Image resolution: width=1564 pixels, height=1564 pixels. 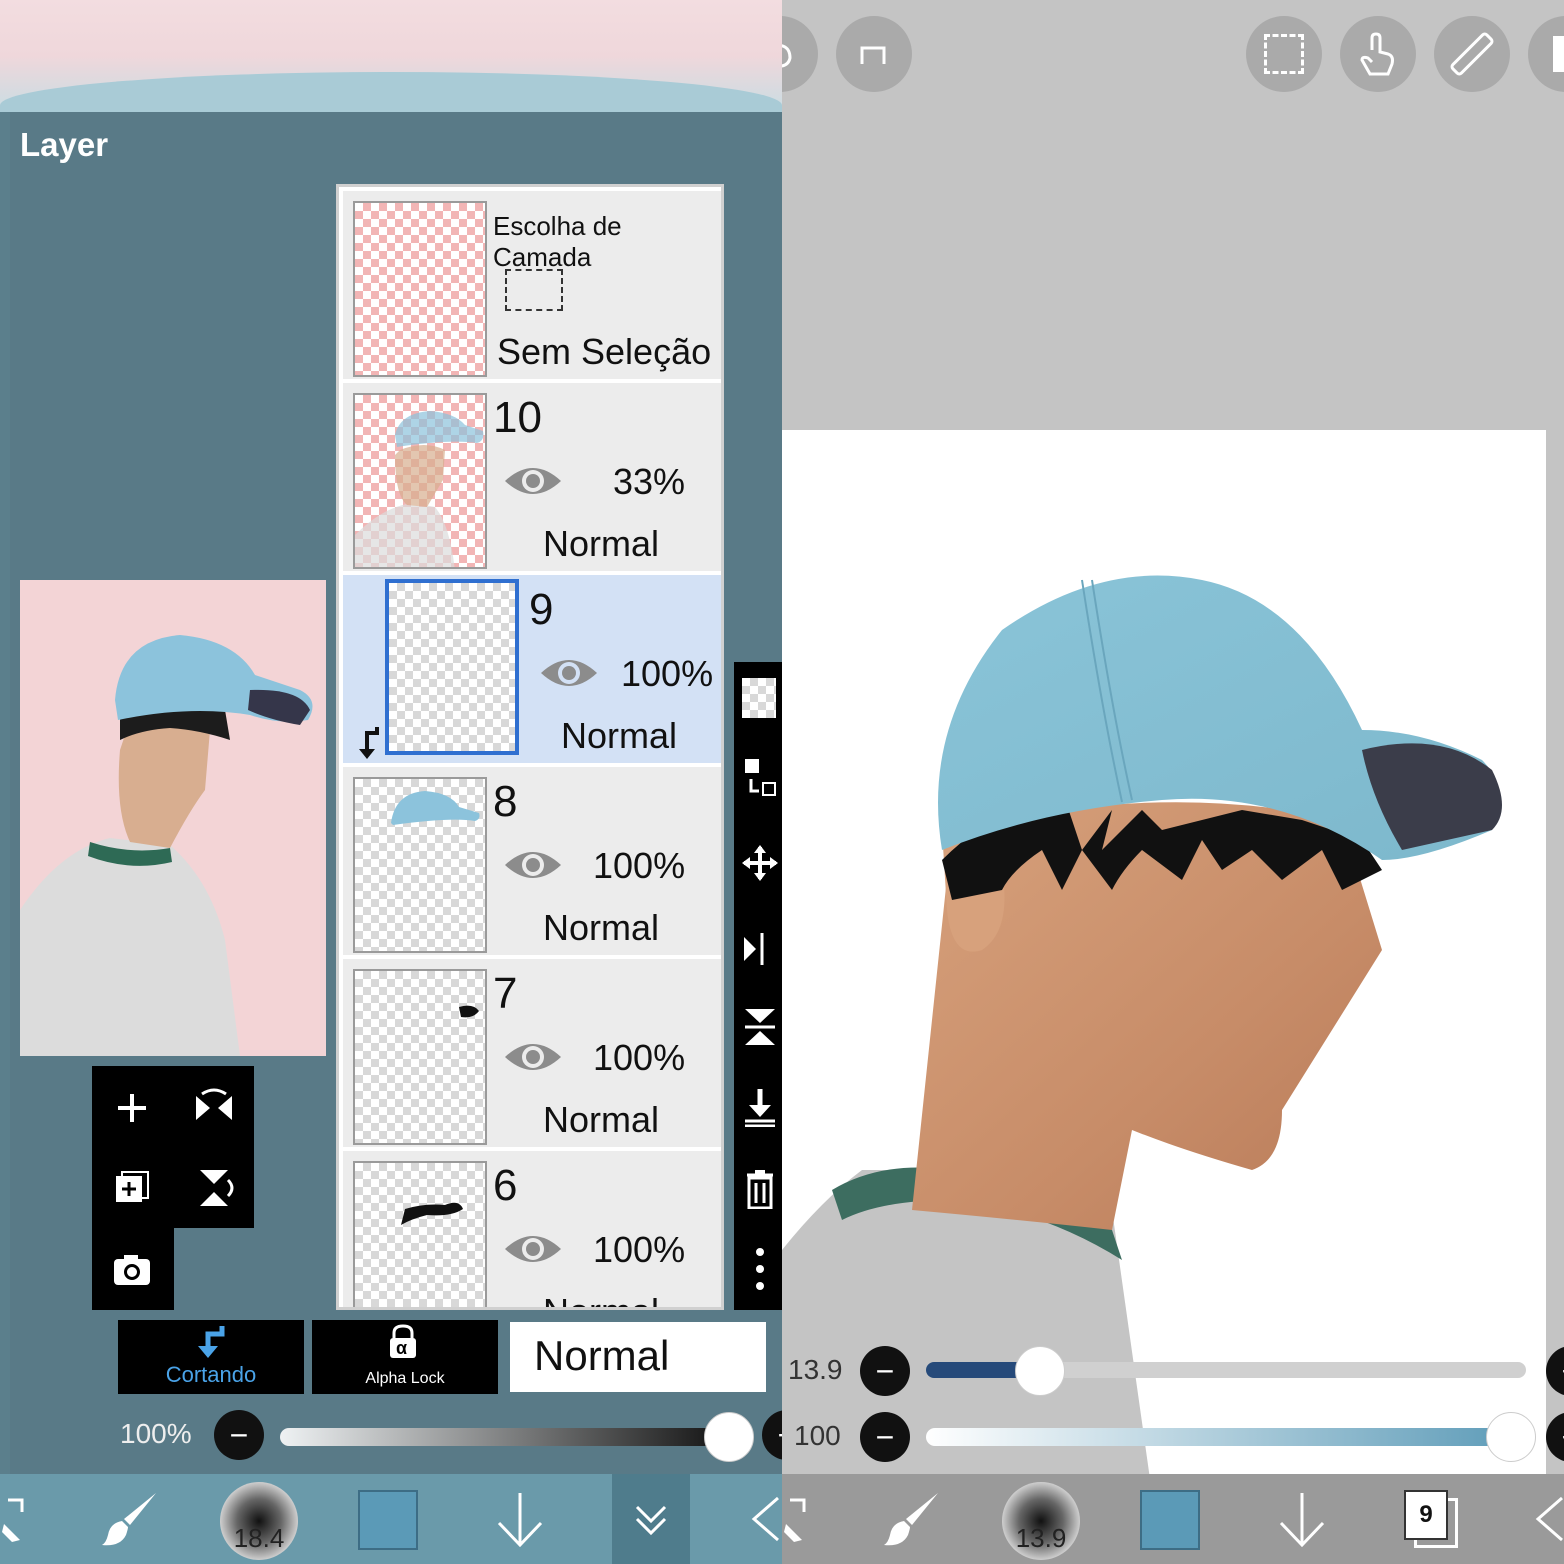 I want to click on layer-row-8: 8 100% Normal, so click(x=532, y=861).